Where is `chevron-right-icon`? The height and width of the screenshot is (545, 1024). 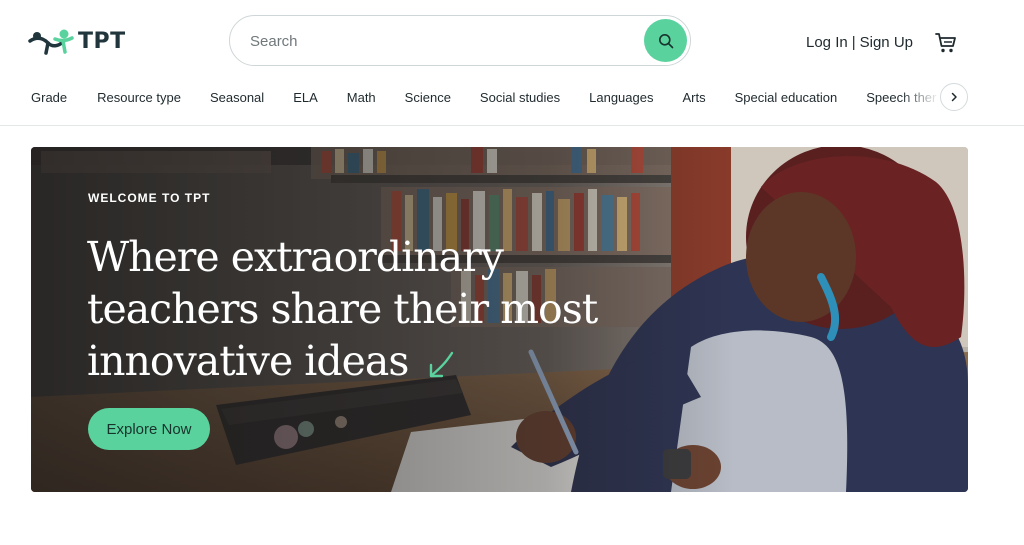 chevron-right-icon is located at coordinates (954, 97).